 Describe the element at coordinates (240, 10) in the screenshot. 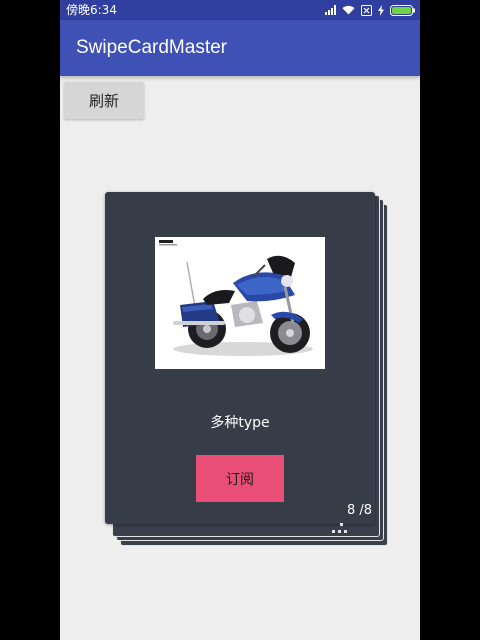

I see `status-bar: 傍晚6:34` at that location.